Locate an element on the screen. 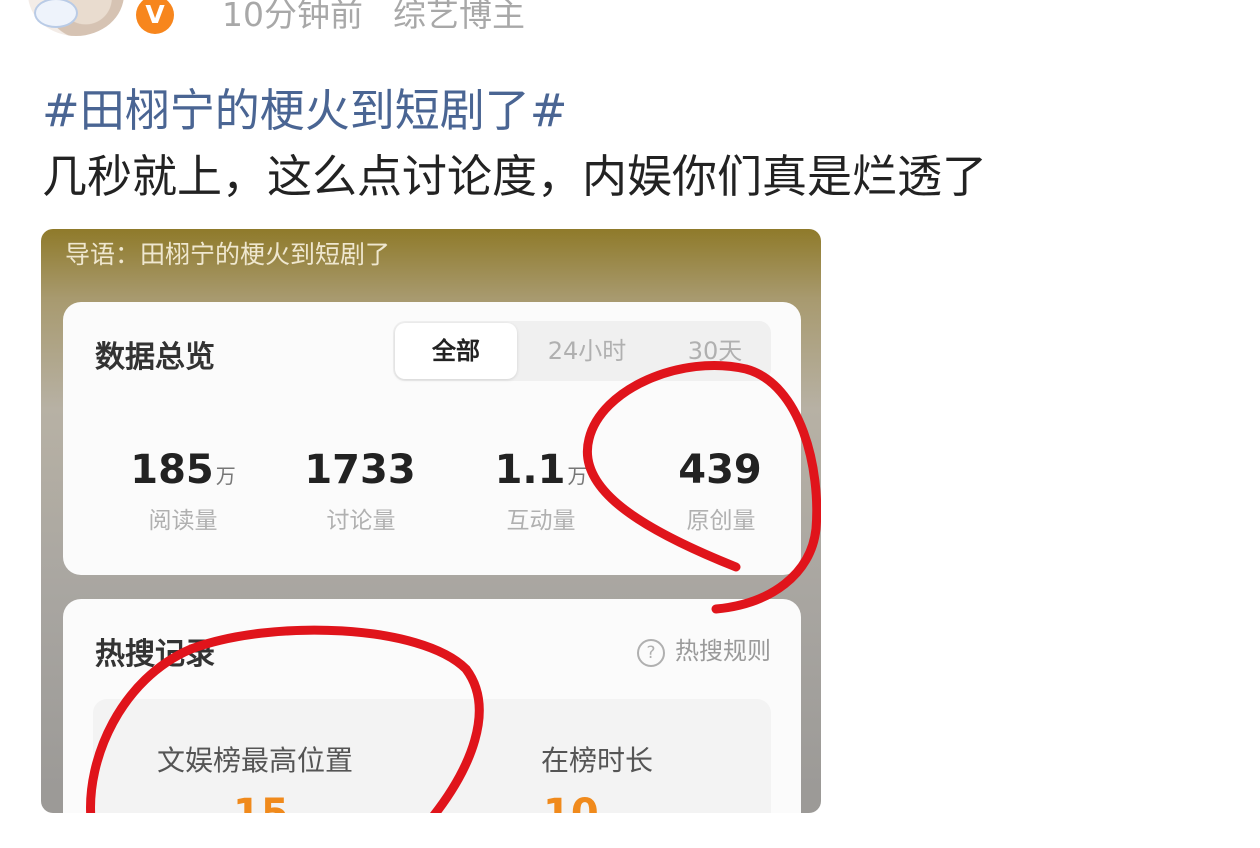 The image size is (1260, 848). time-range-tabs: 全部 24小时 30天 is located at coordinates (582, 351).